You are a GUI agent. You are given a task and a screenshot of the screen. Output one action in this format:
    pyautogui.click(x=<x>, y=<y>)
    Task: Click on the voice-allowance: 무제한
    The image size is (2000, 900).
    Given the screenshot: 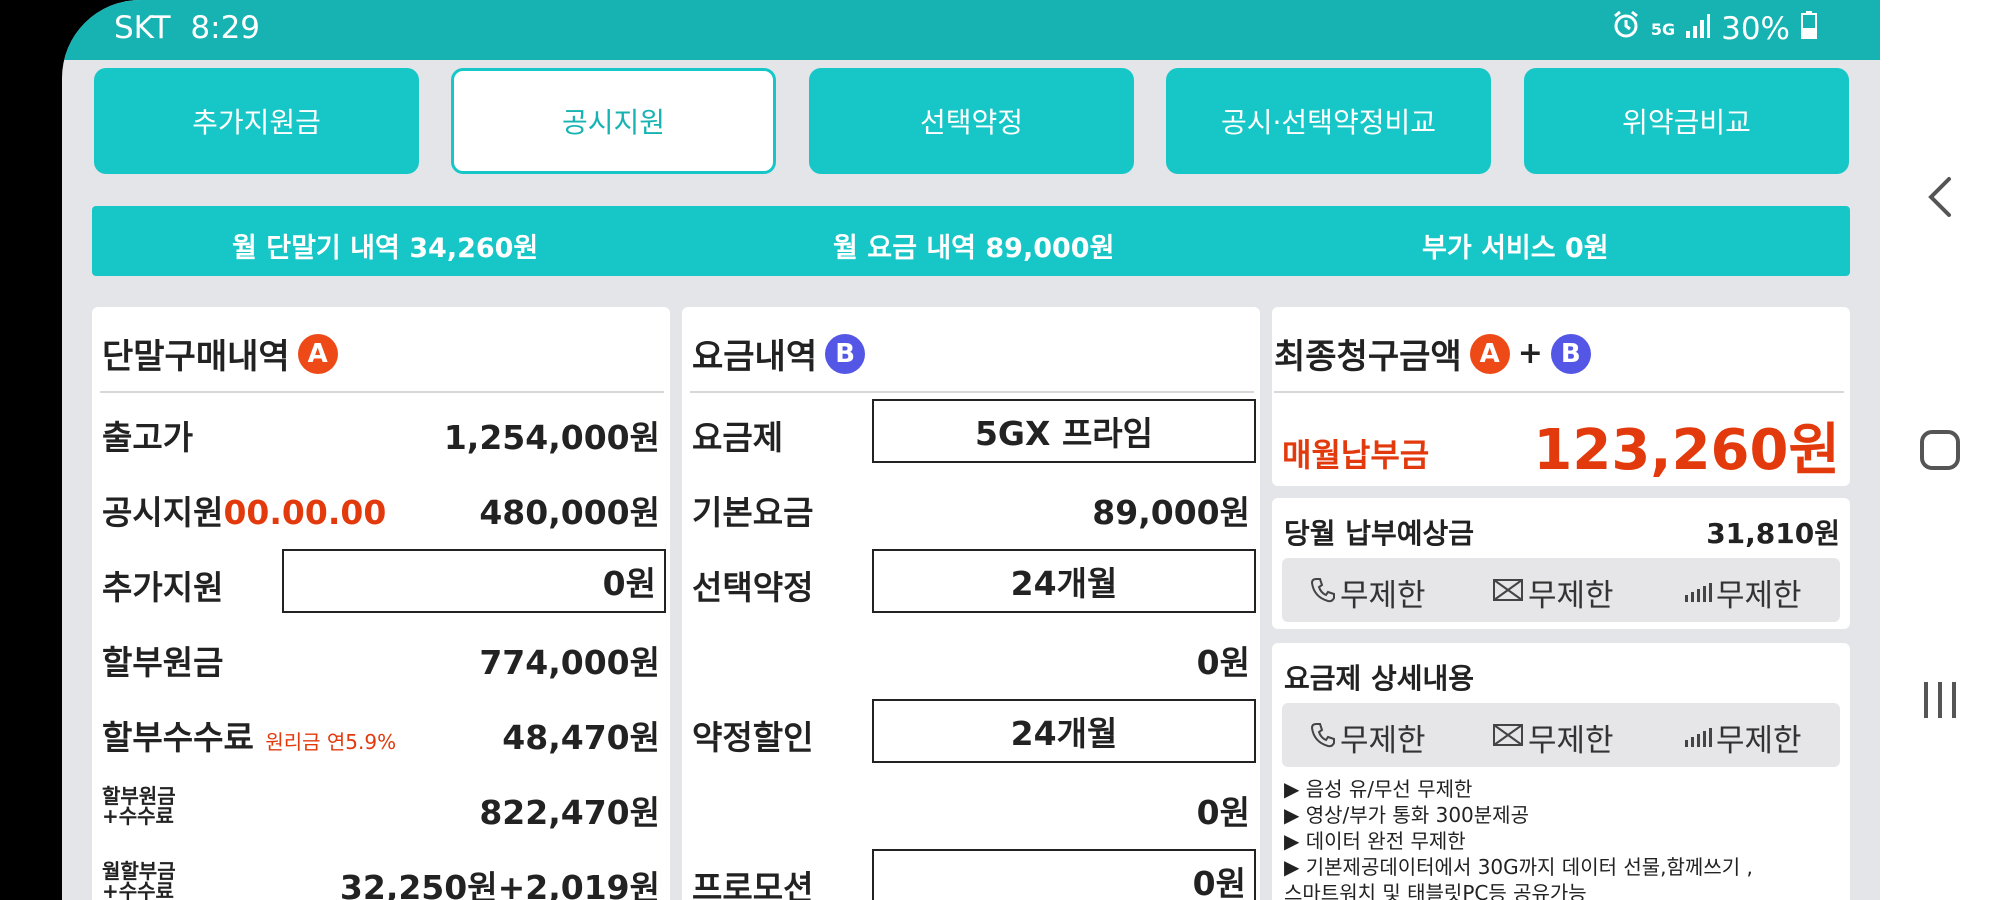 What is the action you would take?
    pyautogui.click(x=1368, y=737)
    